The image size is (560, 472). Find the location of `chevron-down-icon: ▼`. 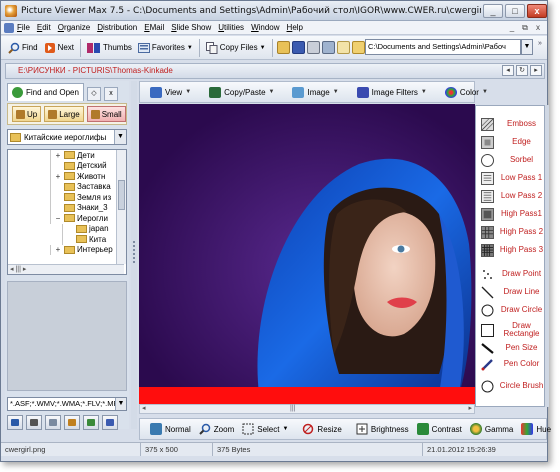

chevron-down-icon: ▼ is located at coordinates (120, 404).